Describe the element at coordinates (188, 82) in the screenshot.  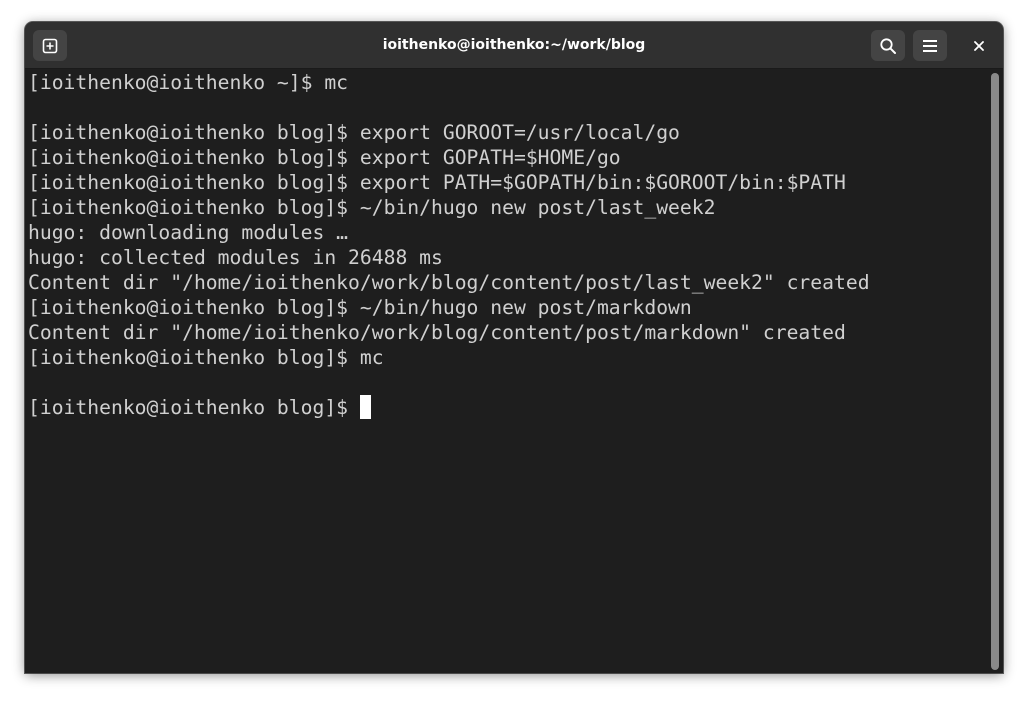
I see `terminal-line: [ioithenko@ioithenko ~]$ mc` at that location.